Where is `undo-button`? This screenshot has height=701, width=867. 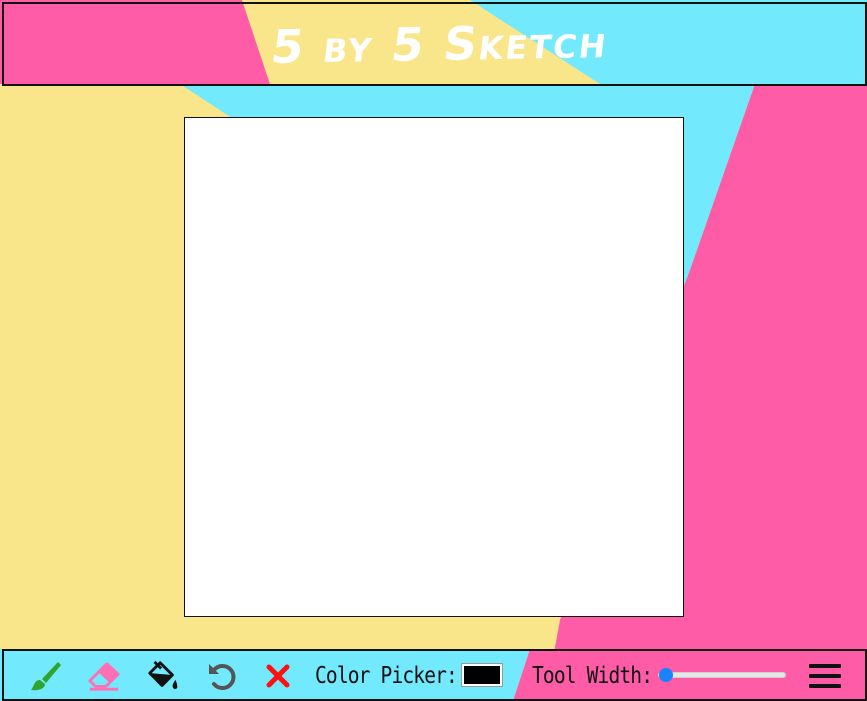
undo-button is located at coordinates (223, 676).